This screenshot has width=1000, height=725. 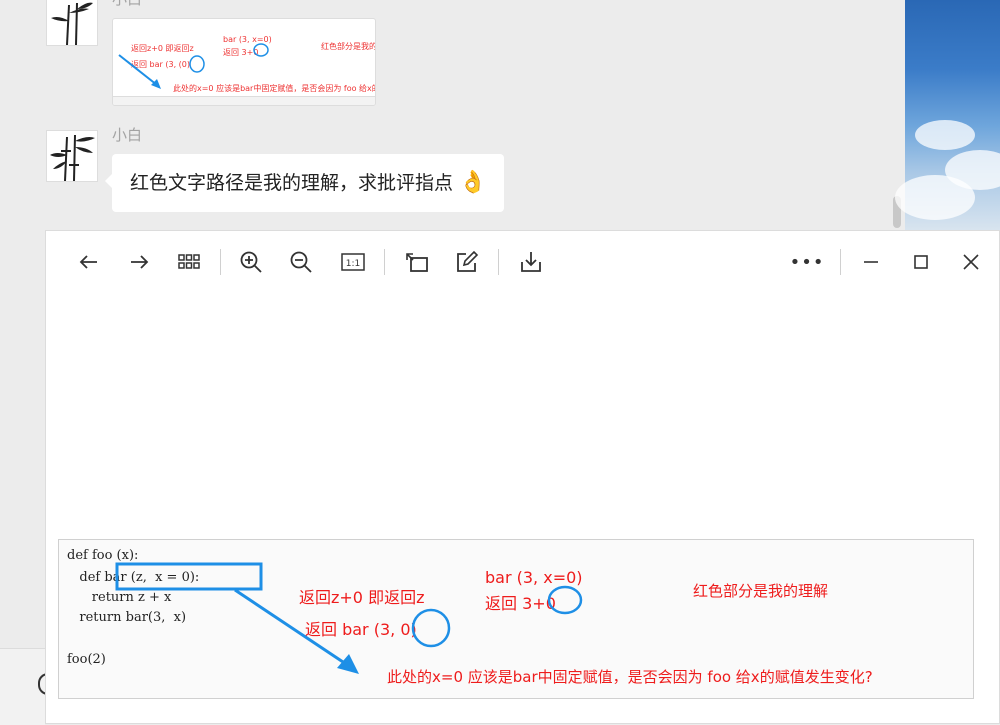 I want to click on thumb-annotations, so click(x=193, y=66).